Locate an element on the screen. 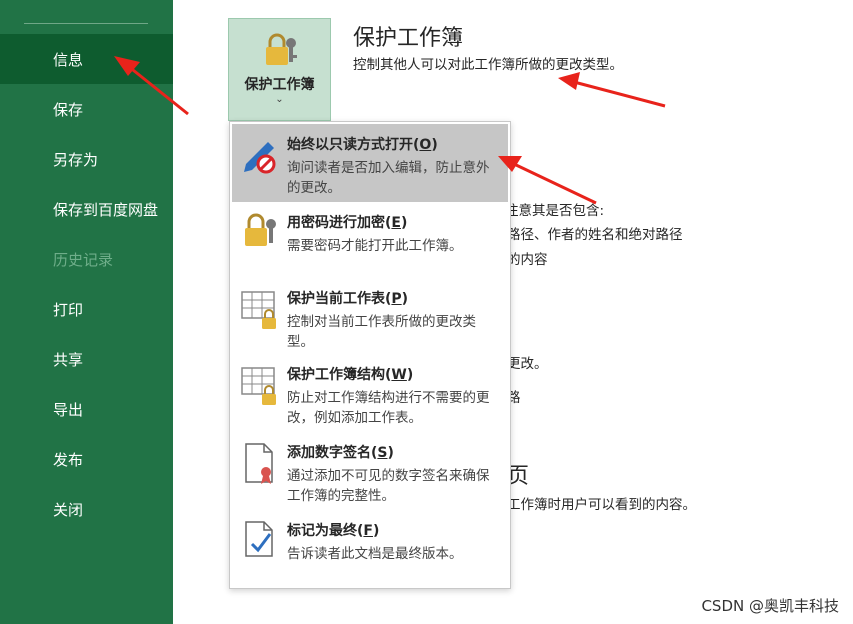 The image size is (853, 624). sidebar-item-history: 历史记录 is located at coordinates (83, 259).